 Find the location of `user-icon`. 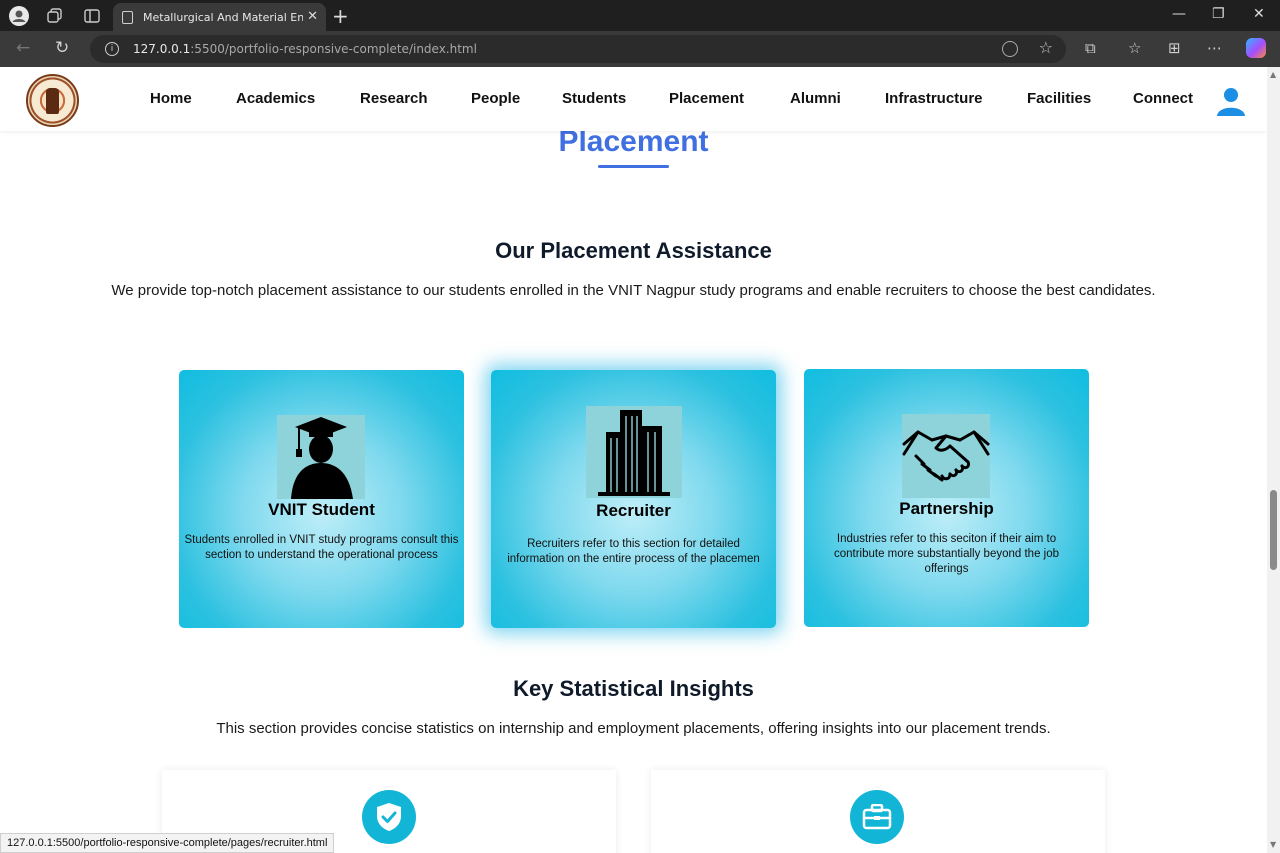

user-icon is located at coordinates (1231, 101).